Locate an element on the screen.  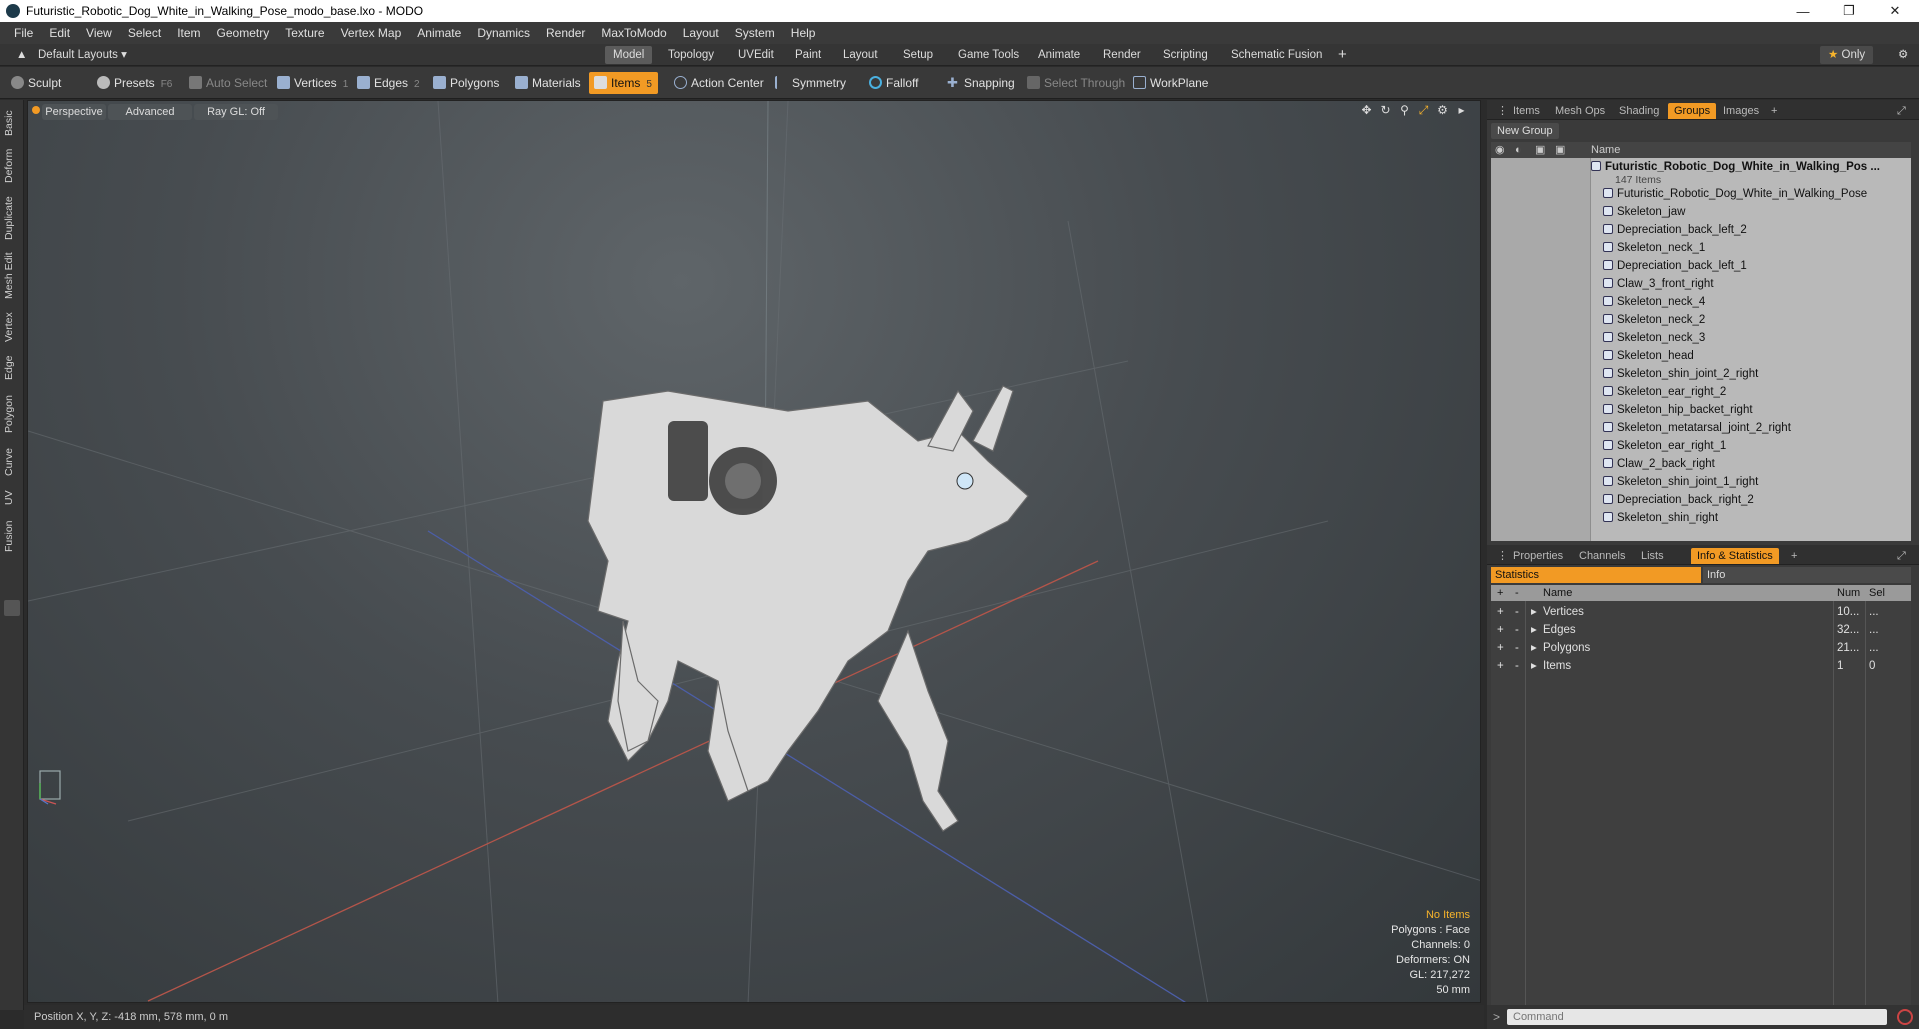
viewport-settings-icon: ⚙ is located at coordinates (1442, 110).